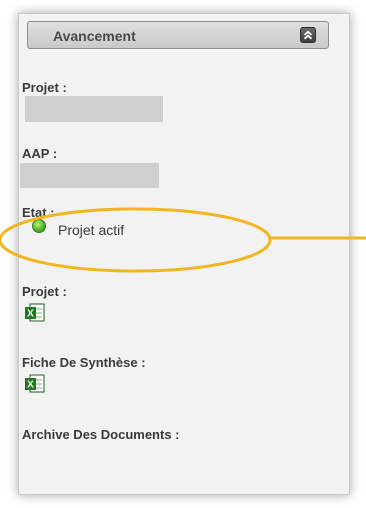 The width and height of the screenshot is (366, 508). Describe the element at coordinates (39, 226) in the screenshot. I see `status-green-dot-icon` at that location.